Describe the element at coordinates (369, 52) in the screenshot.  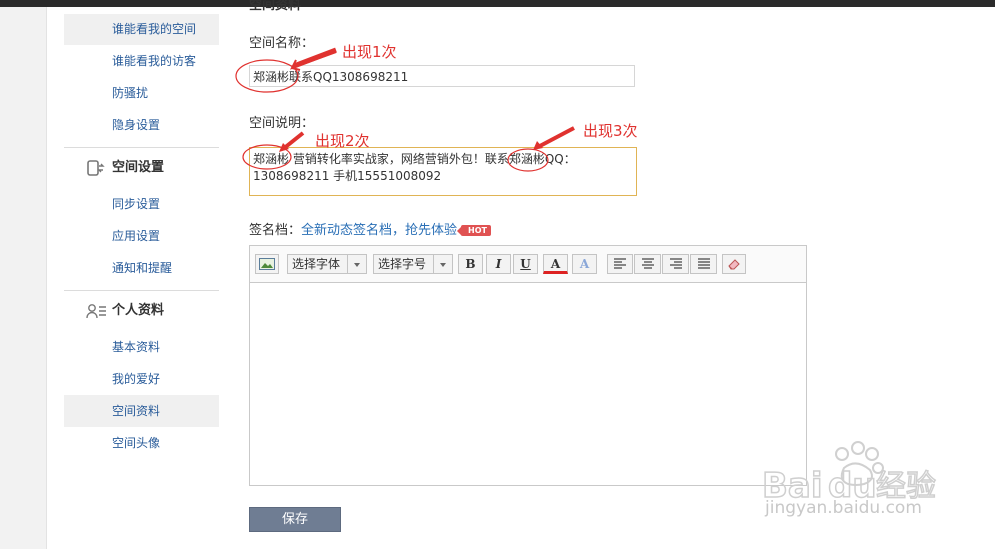
I see `annotation-label-1: 出现1次` at that location.